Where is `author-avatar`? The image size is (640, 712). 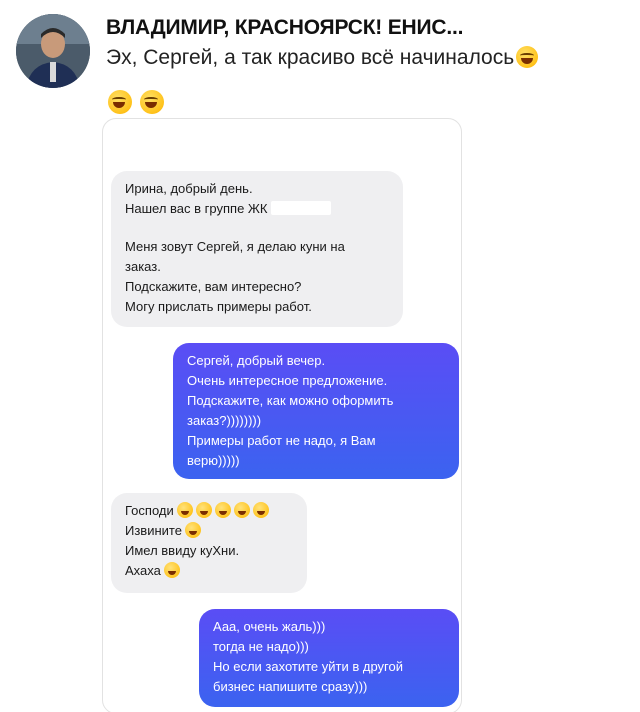
author-avatar is located at coordinates (53, 51).